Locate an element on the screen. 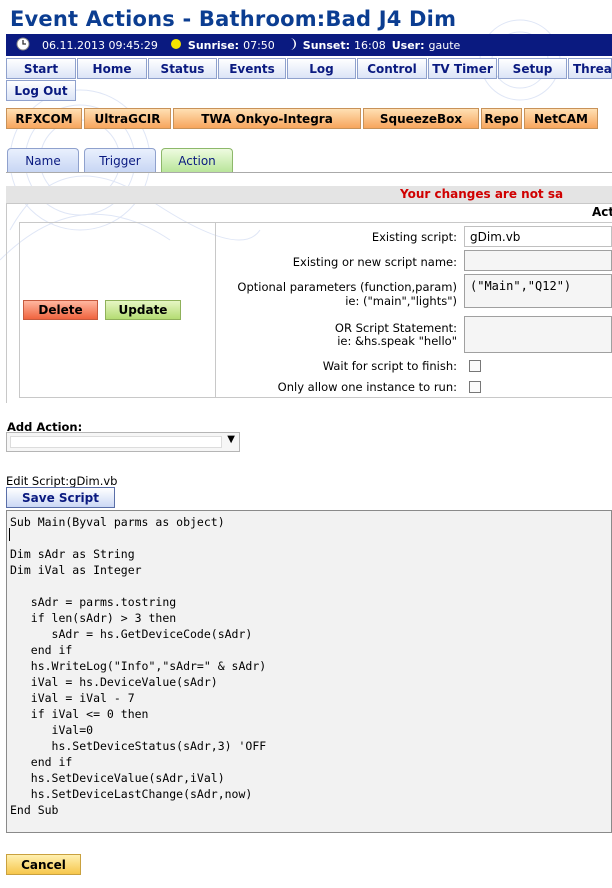 The height and width of the screenshot is (888, 612). new-script-name-label: Existing or new script name: is located at coordinates (374, 262).